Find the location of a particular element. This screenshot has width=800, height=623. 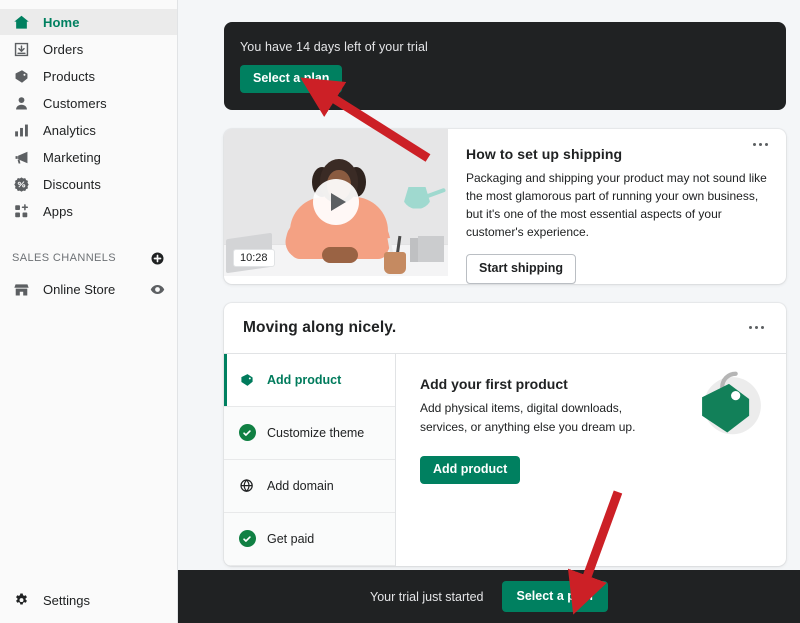

video-cup is located at coordinates (395, 262).